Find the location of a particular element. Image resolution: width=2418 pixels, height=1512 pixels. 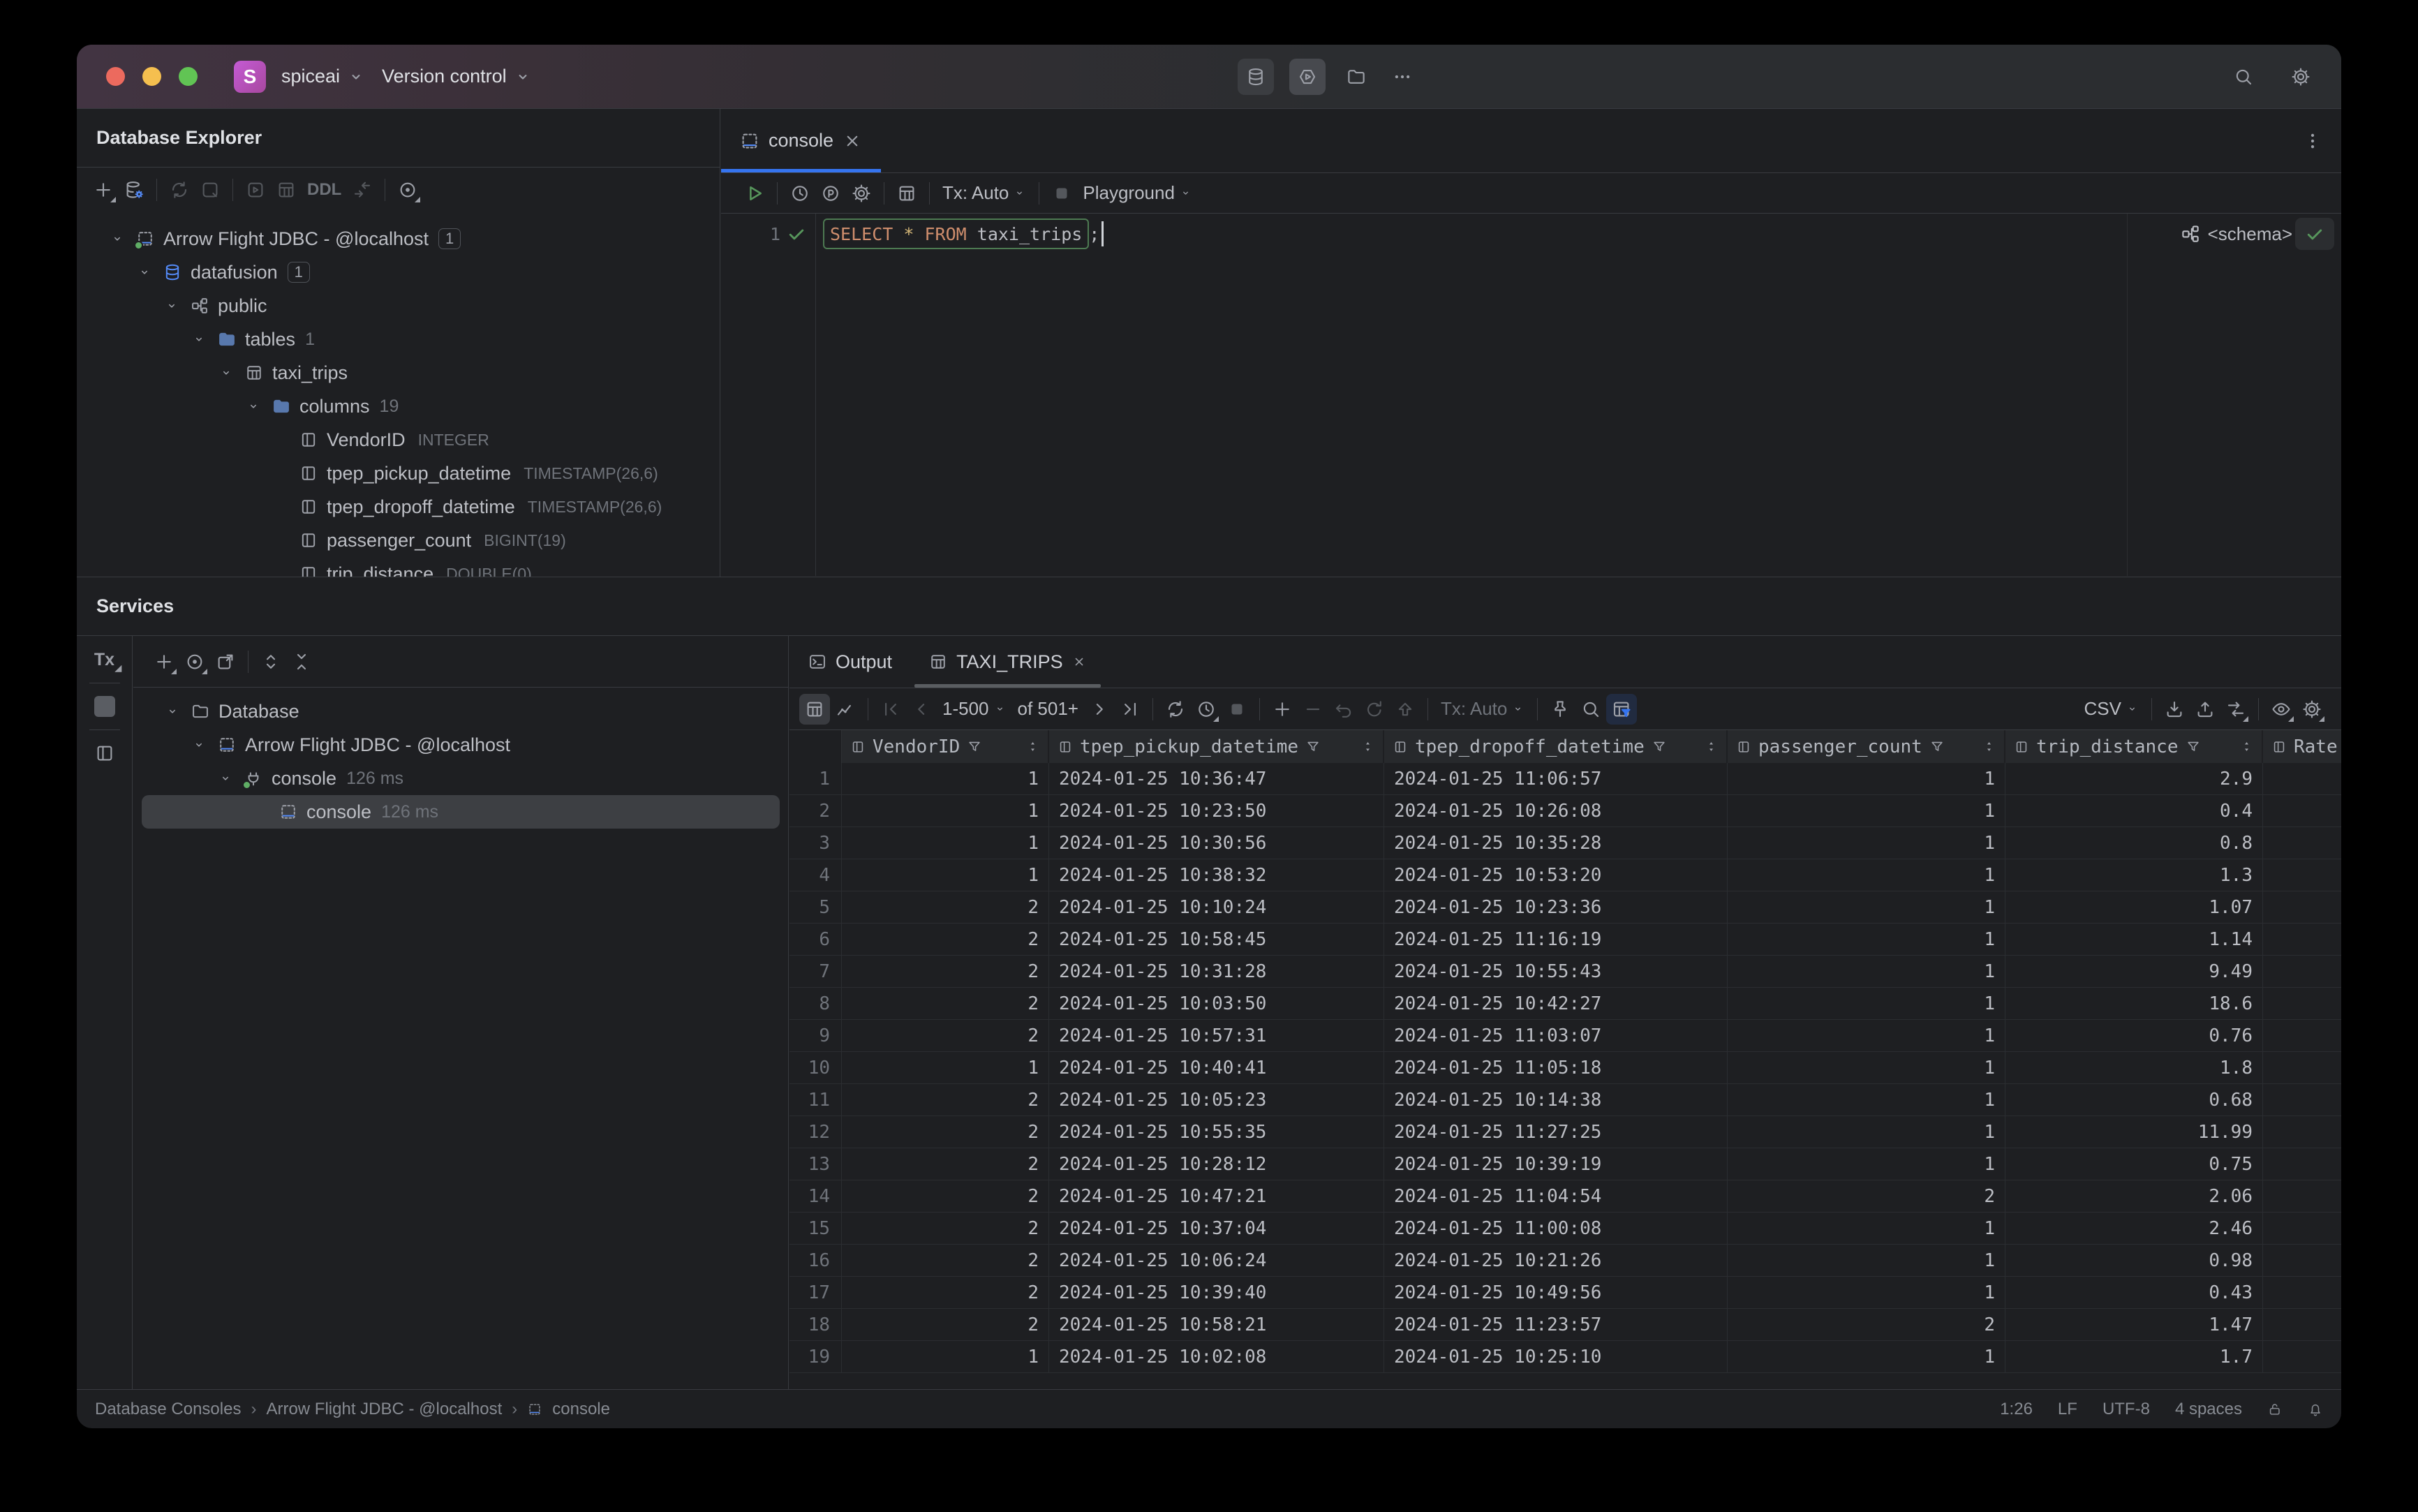

minimize-window-button is located at coordinates (151, 76).